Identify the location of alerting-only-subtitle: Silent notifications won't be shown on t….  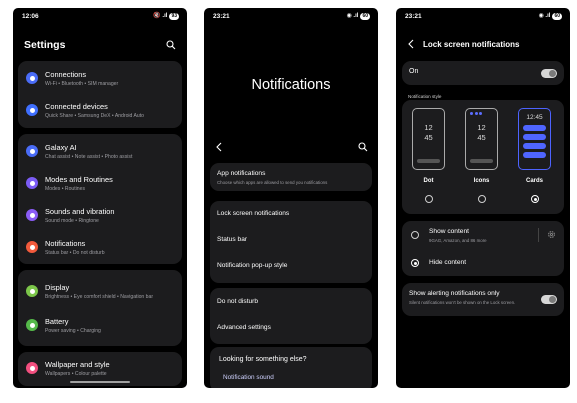
(462, 302).